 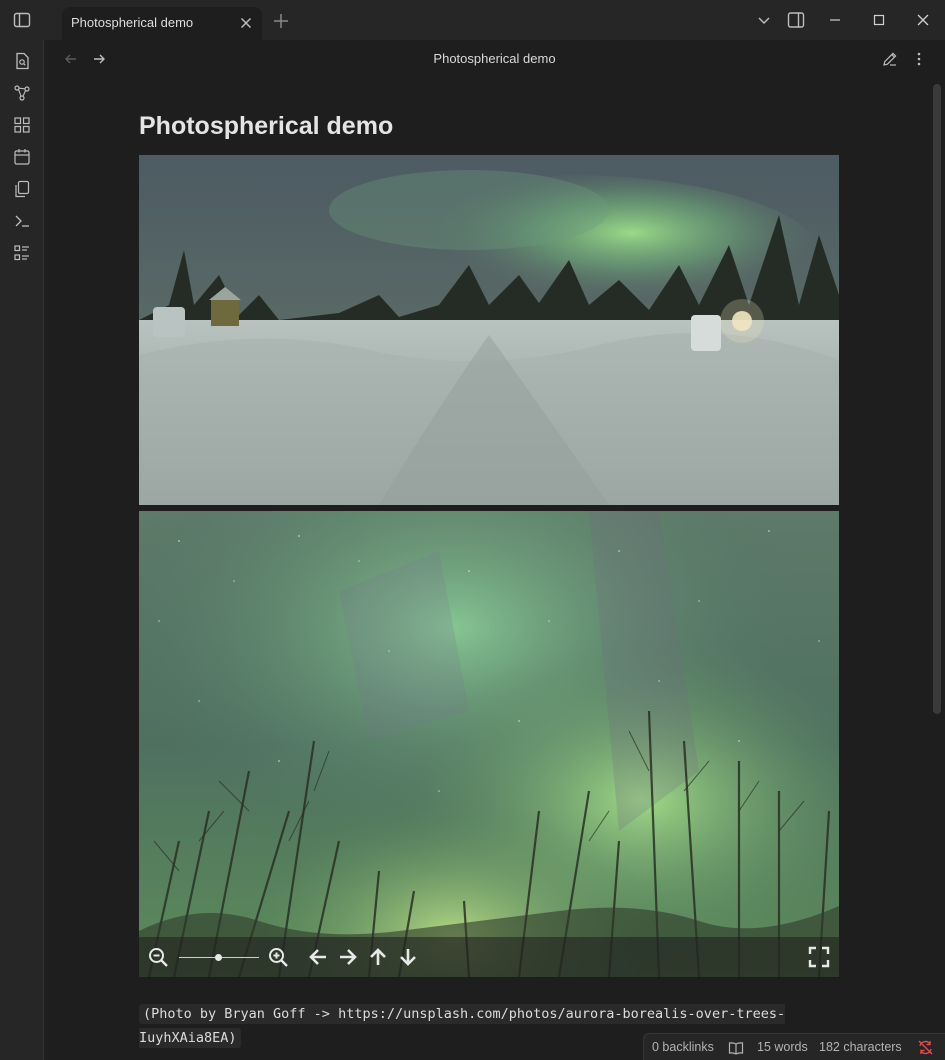 What do you see at coordinates (764, 20) in the screenshot?
I see `tab-list-chevron-down-icon` at bounding box center [764, 20].